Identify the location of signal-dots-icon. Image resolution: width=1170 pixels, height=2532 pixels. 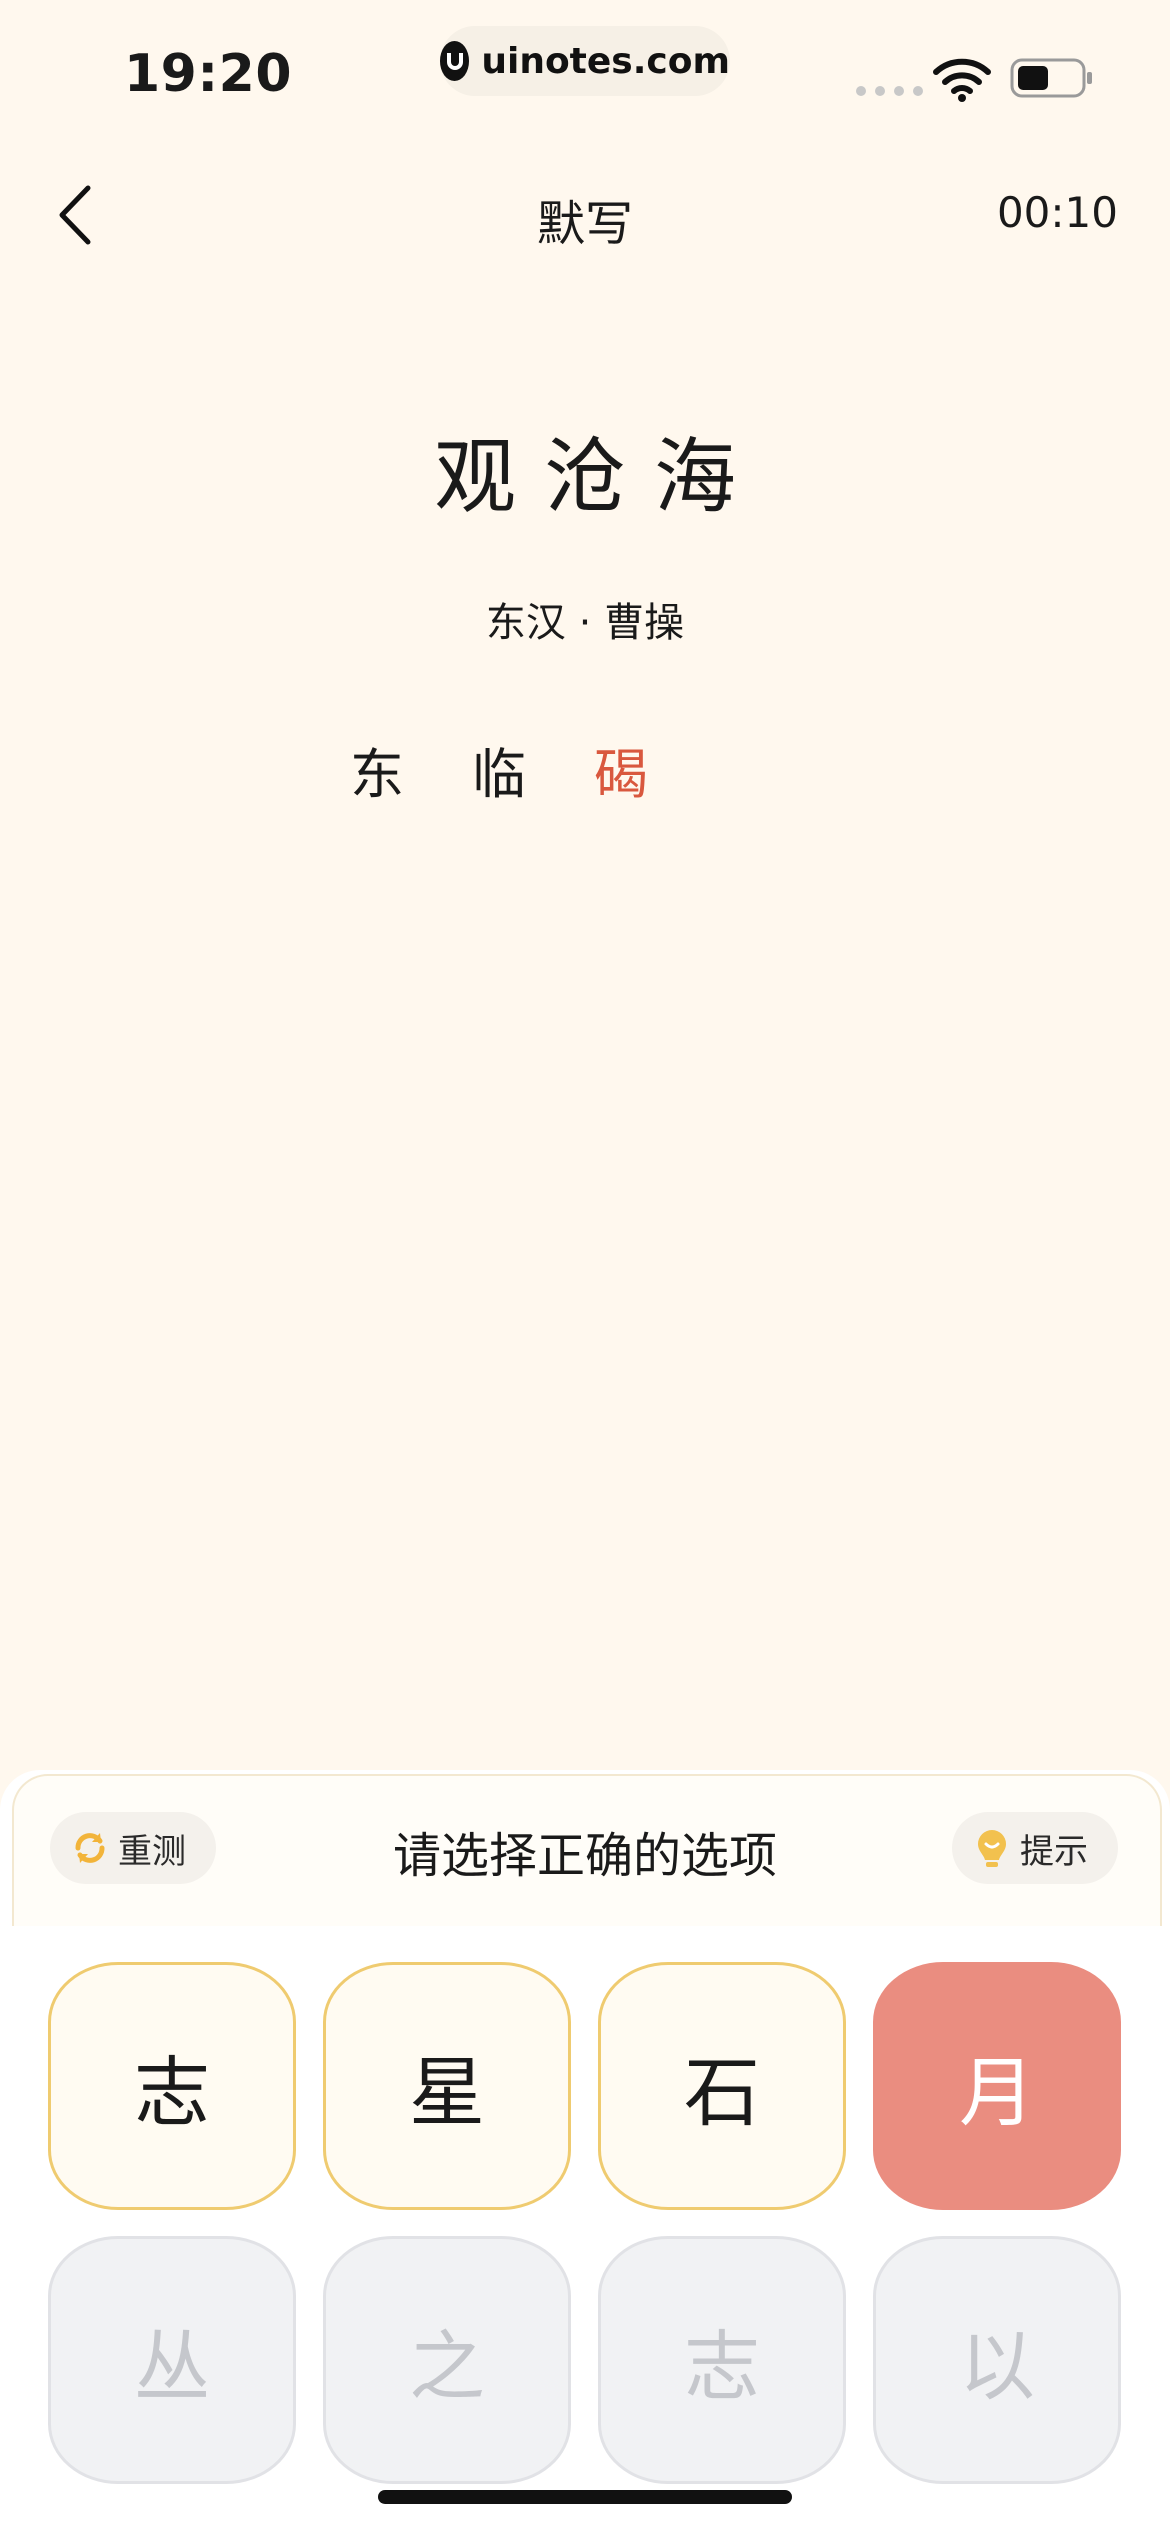
(889, 91).